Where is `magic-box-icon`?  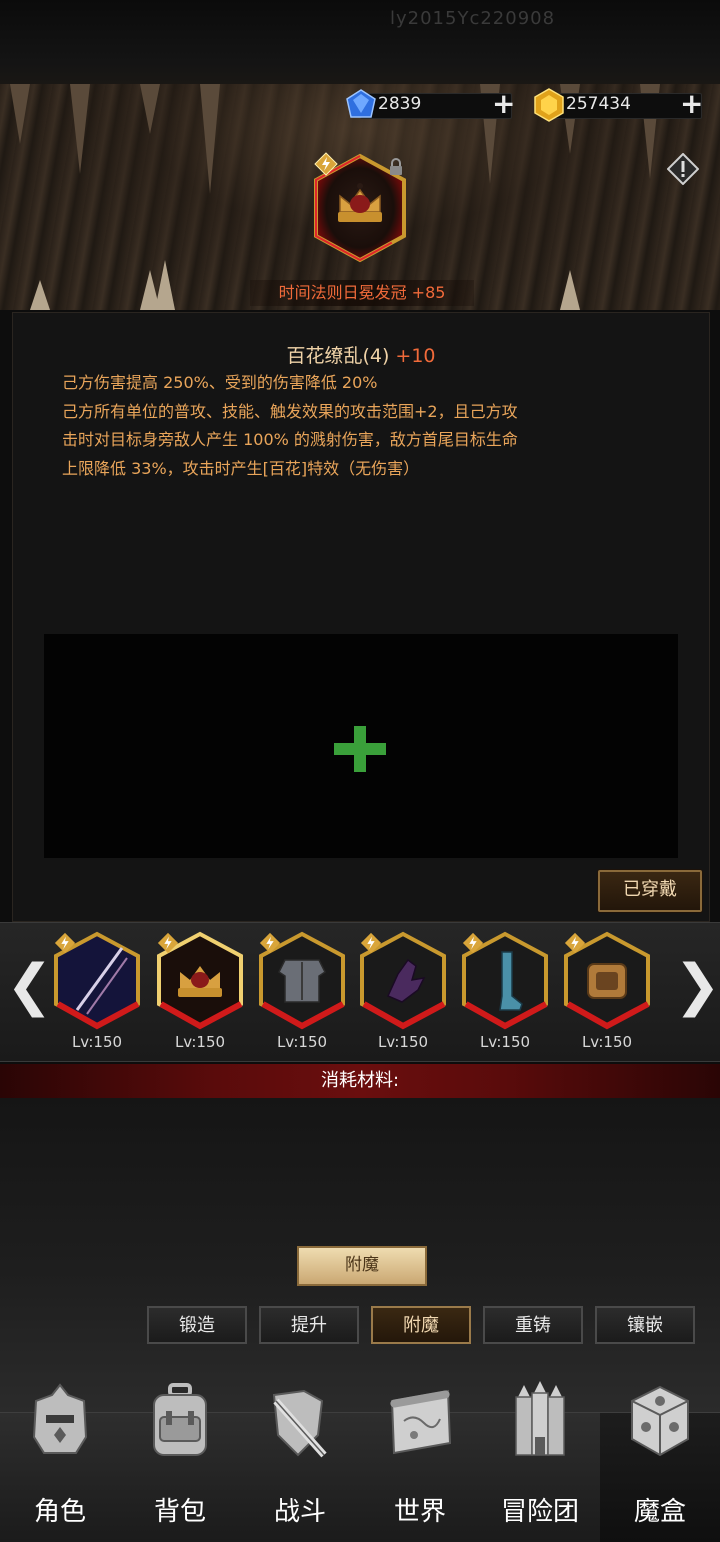
magic-box-icon is located at coordinates (660, 1421).